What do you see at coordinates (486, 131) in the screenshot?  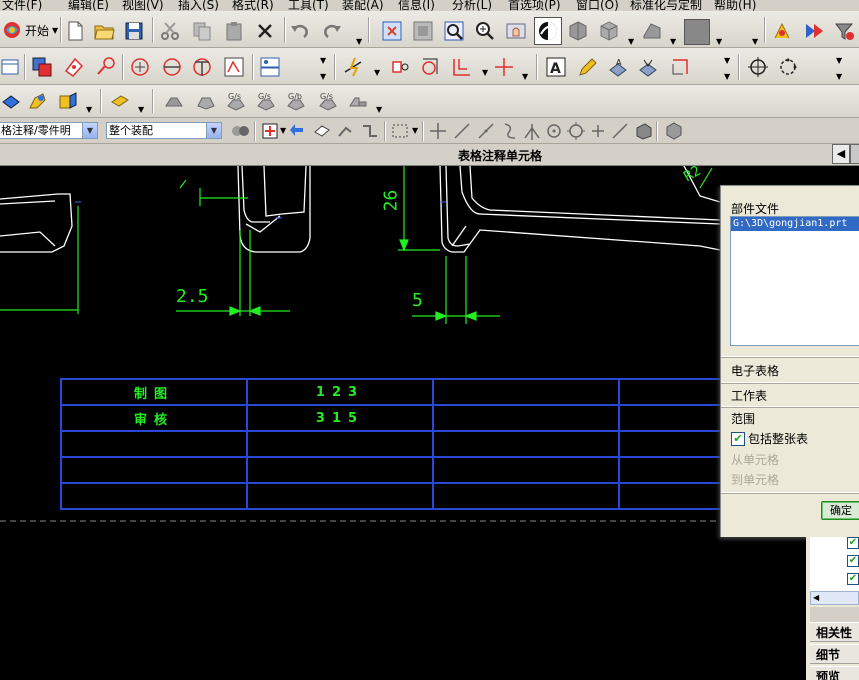 I see `line-endpoint-icon` at bounding box center [486, 131].